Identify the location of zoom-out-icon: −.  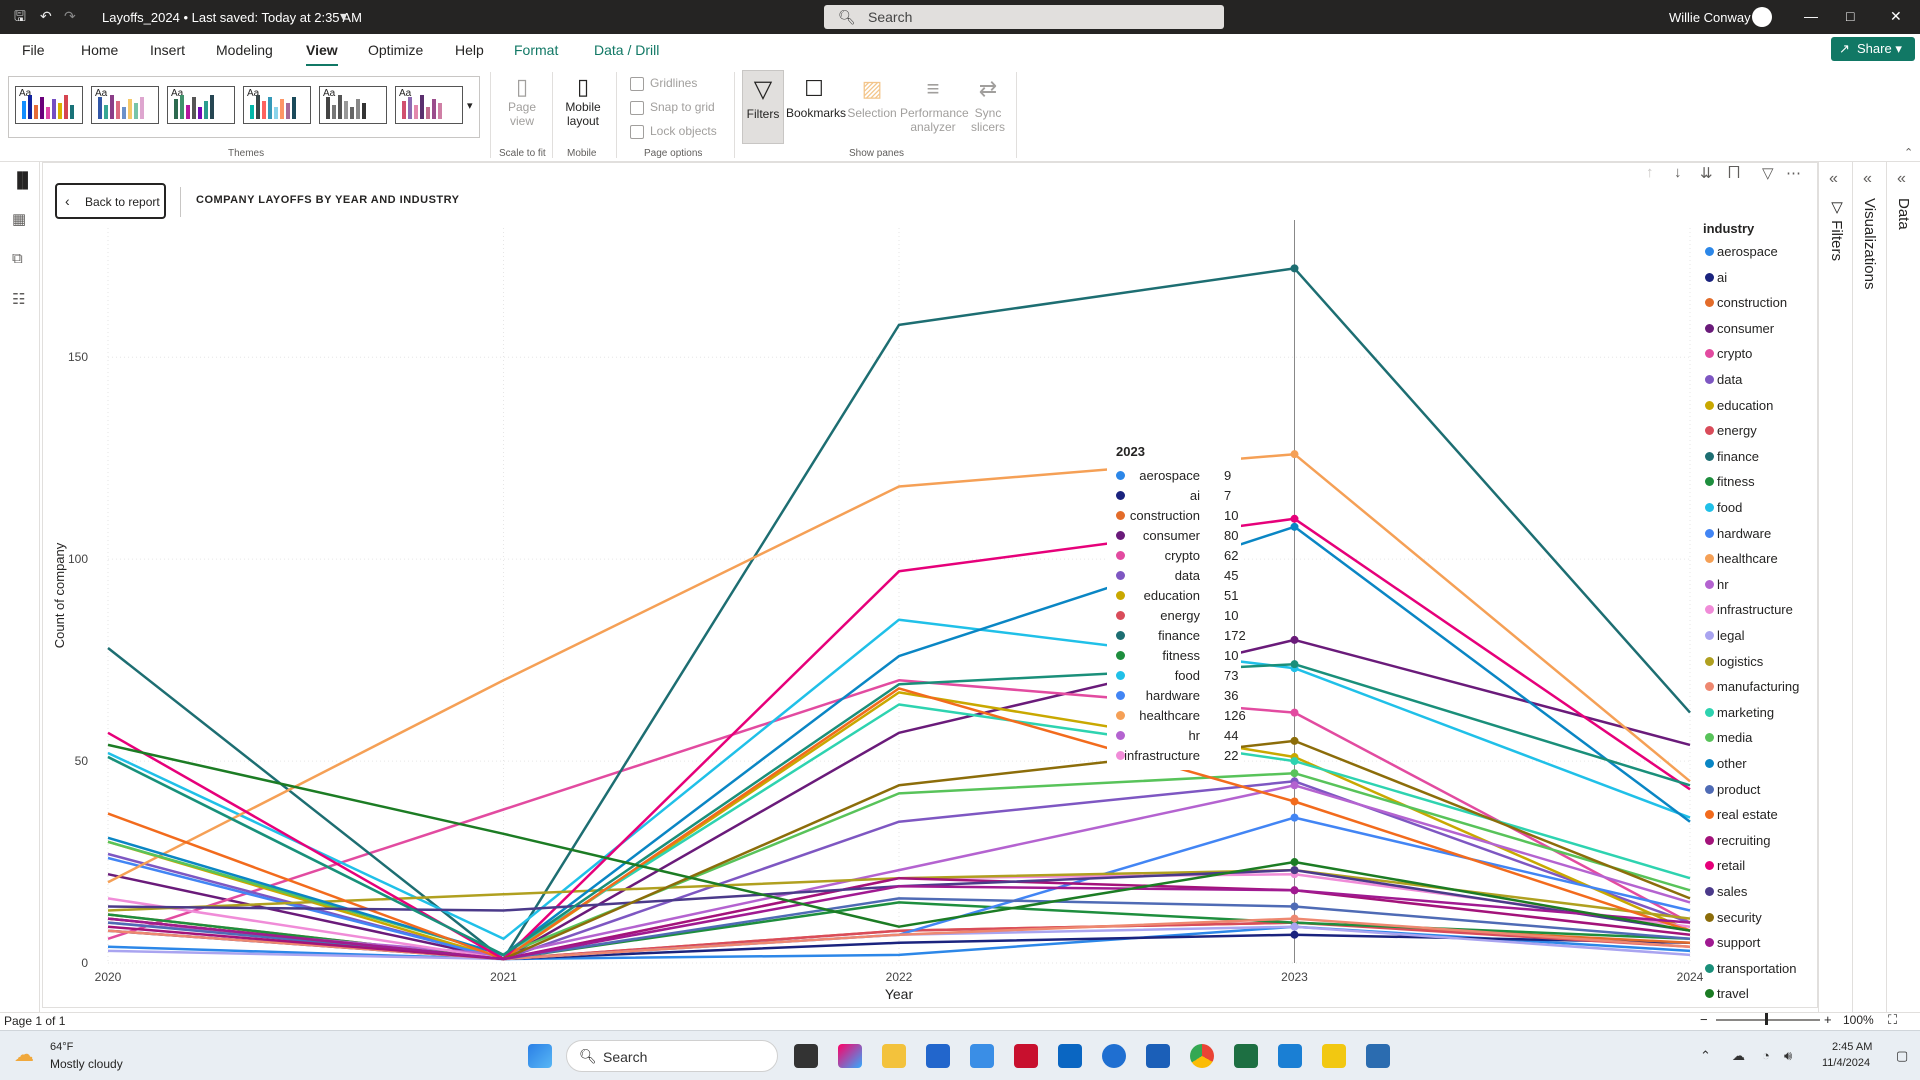
(1704, 1019).